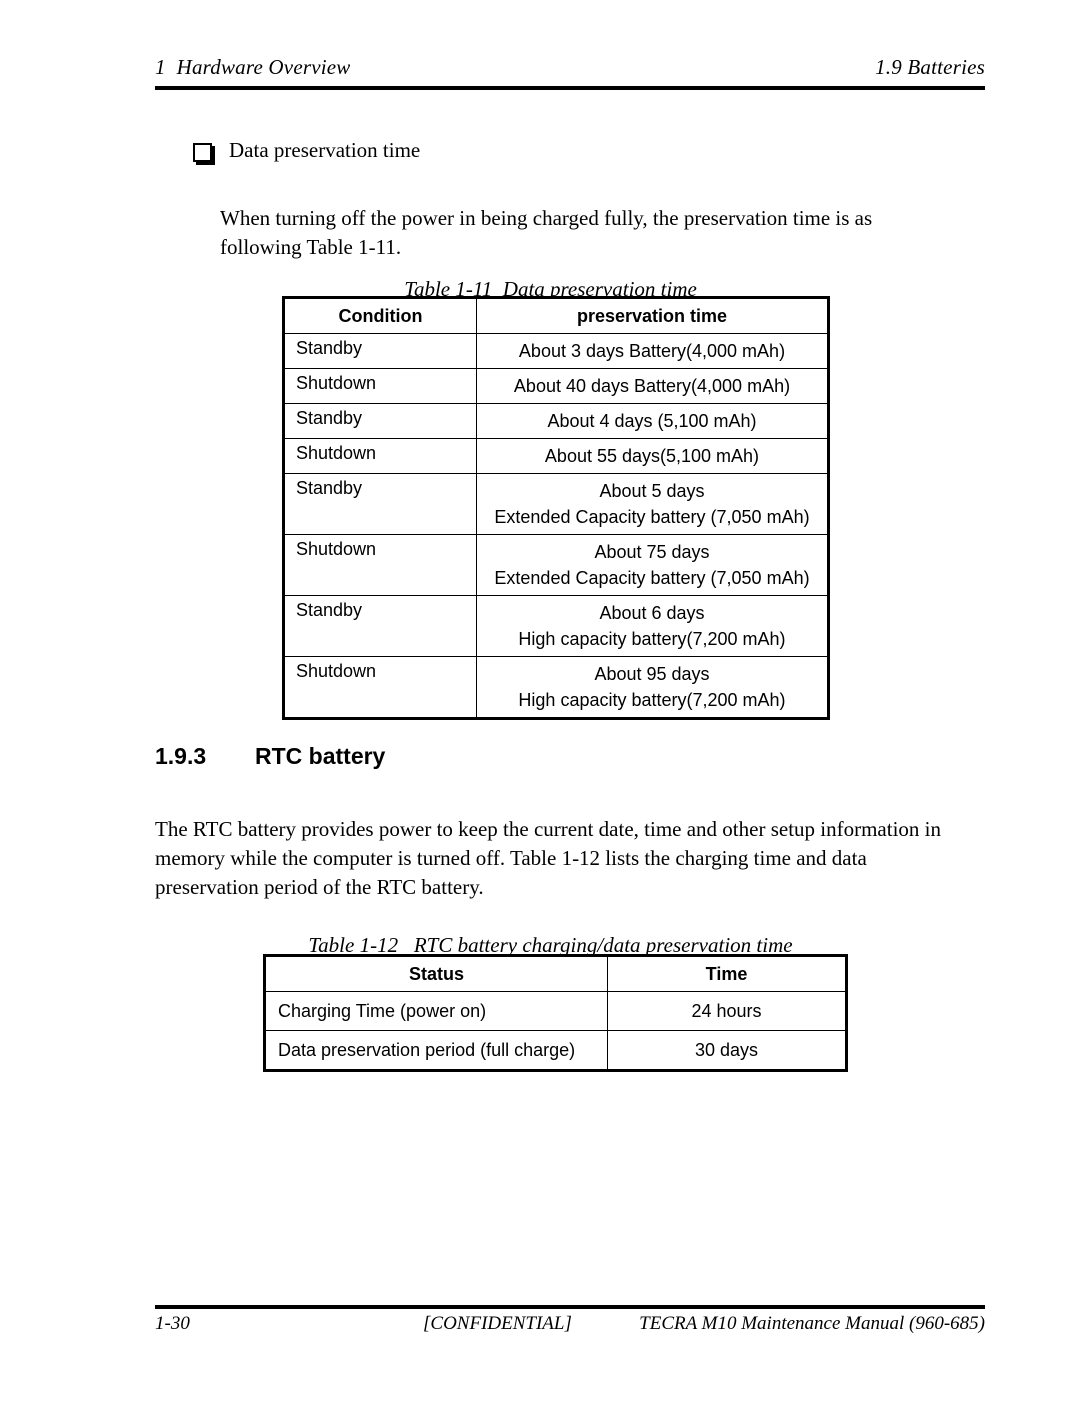 The width and height of the screenshot is (1080, 1423). I want to click on cell-status: Charging Time (power on), so click(436, 1011).